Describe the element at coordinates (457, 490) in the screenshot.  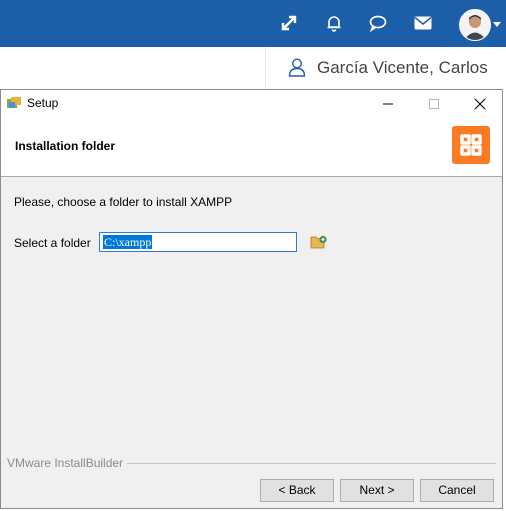
I see `cancel-button: Cancel` at that location.